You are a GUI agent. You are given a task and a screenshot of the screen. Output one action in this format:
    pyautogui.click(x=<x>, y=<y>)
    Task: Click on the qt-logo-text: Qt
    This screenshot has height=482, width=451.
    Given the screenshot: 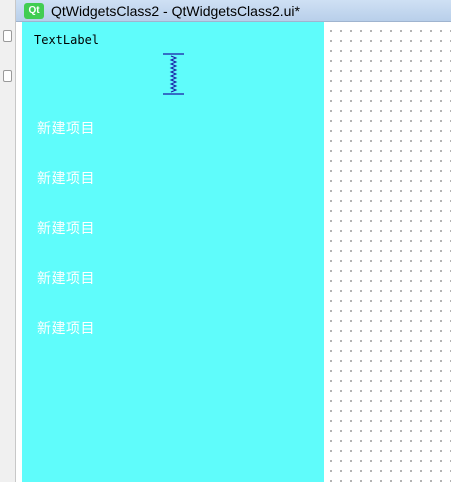 What is the action you would take?
    pyautogui.click(x=34, y=10)
    